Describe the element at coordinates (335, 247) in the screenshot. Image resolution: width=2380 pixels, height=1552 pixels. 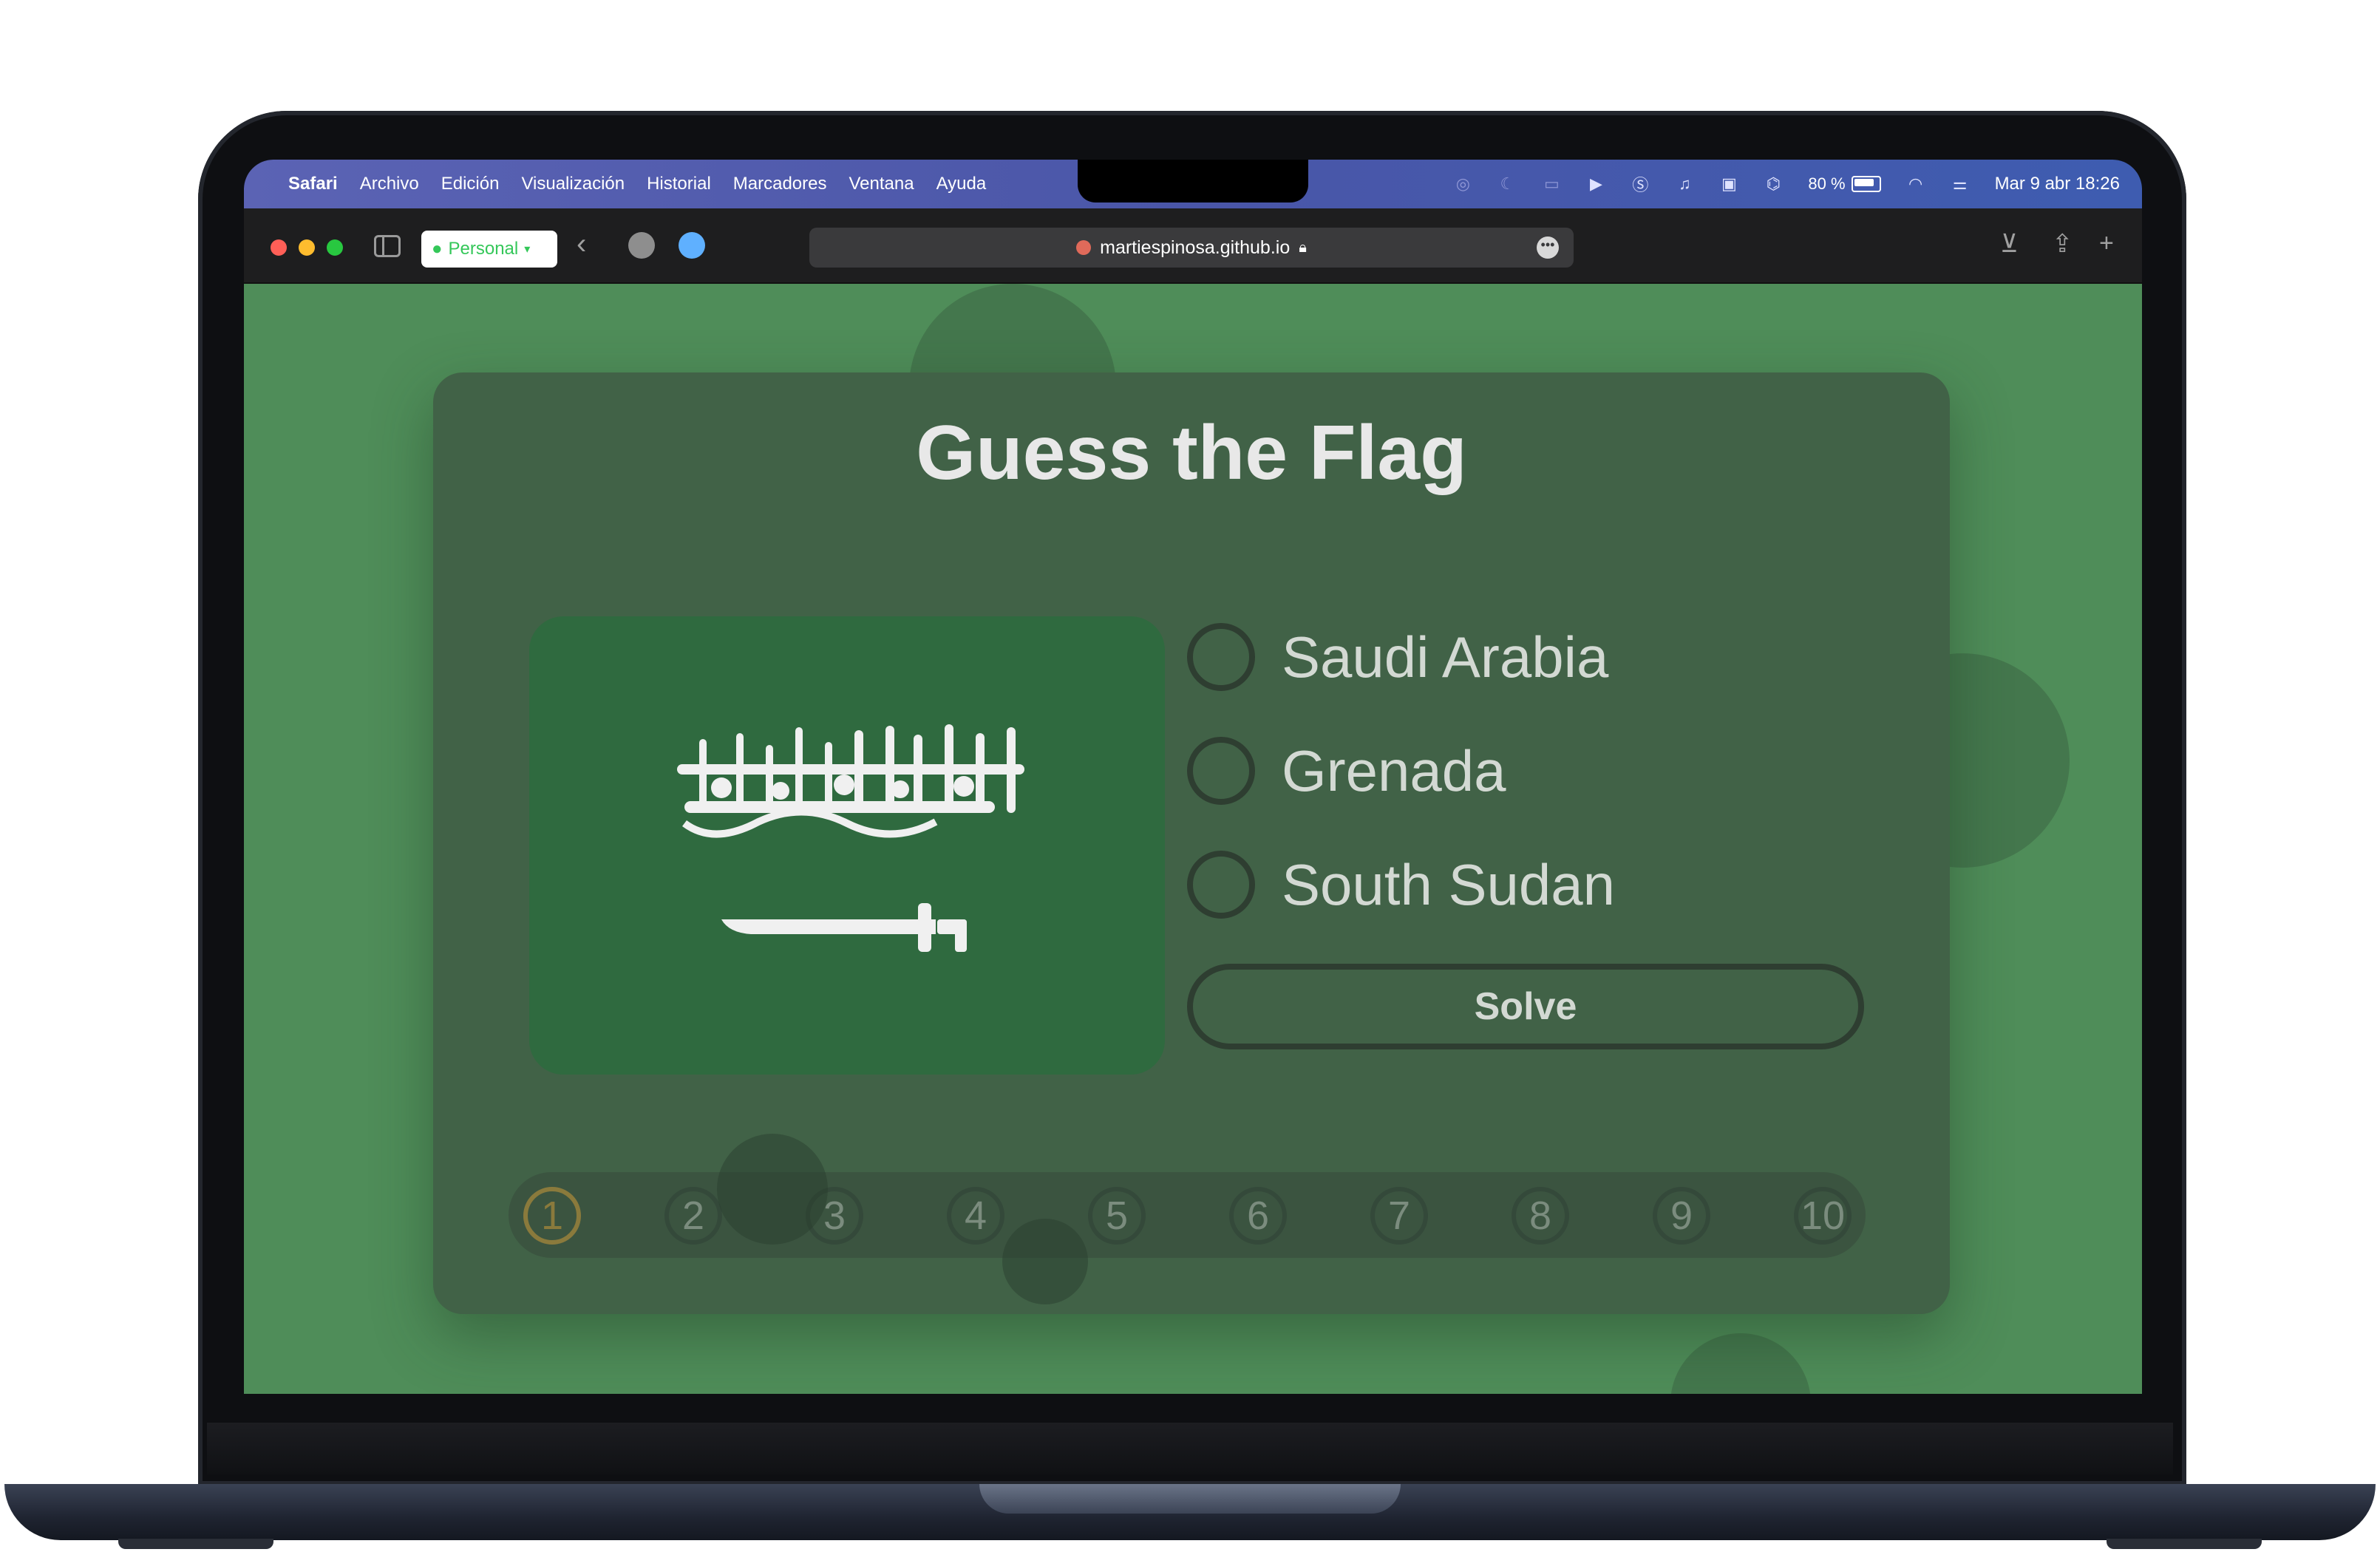
I see `window-zoom-button` at that location.